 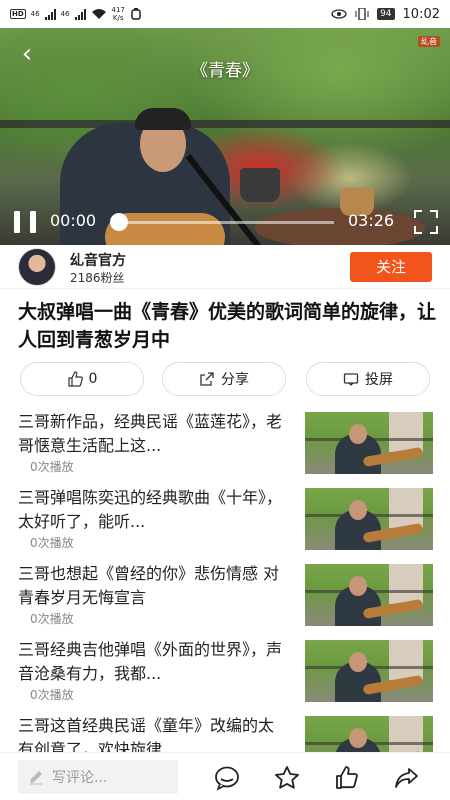 What do you see at coordinates (136, 14) in the screenshot?
I see `notification-icon` at bounding box center [136, 14].